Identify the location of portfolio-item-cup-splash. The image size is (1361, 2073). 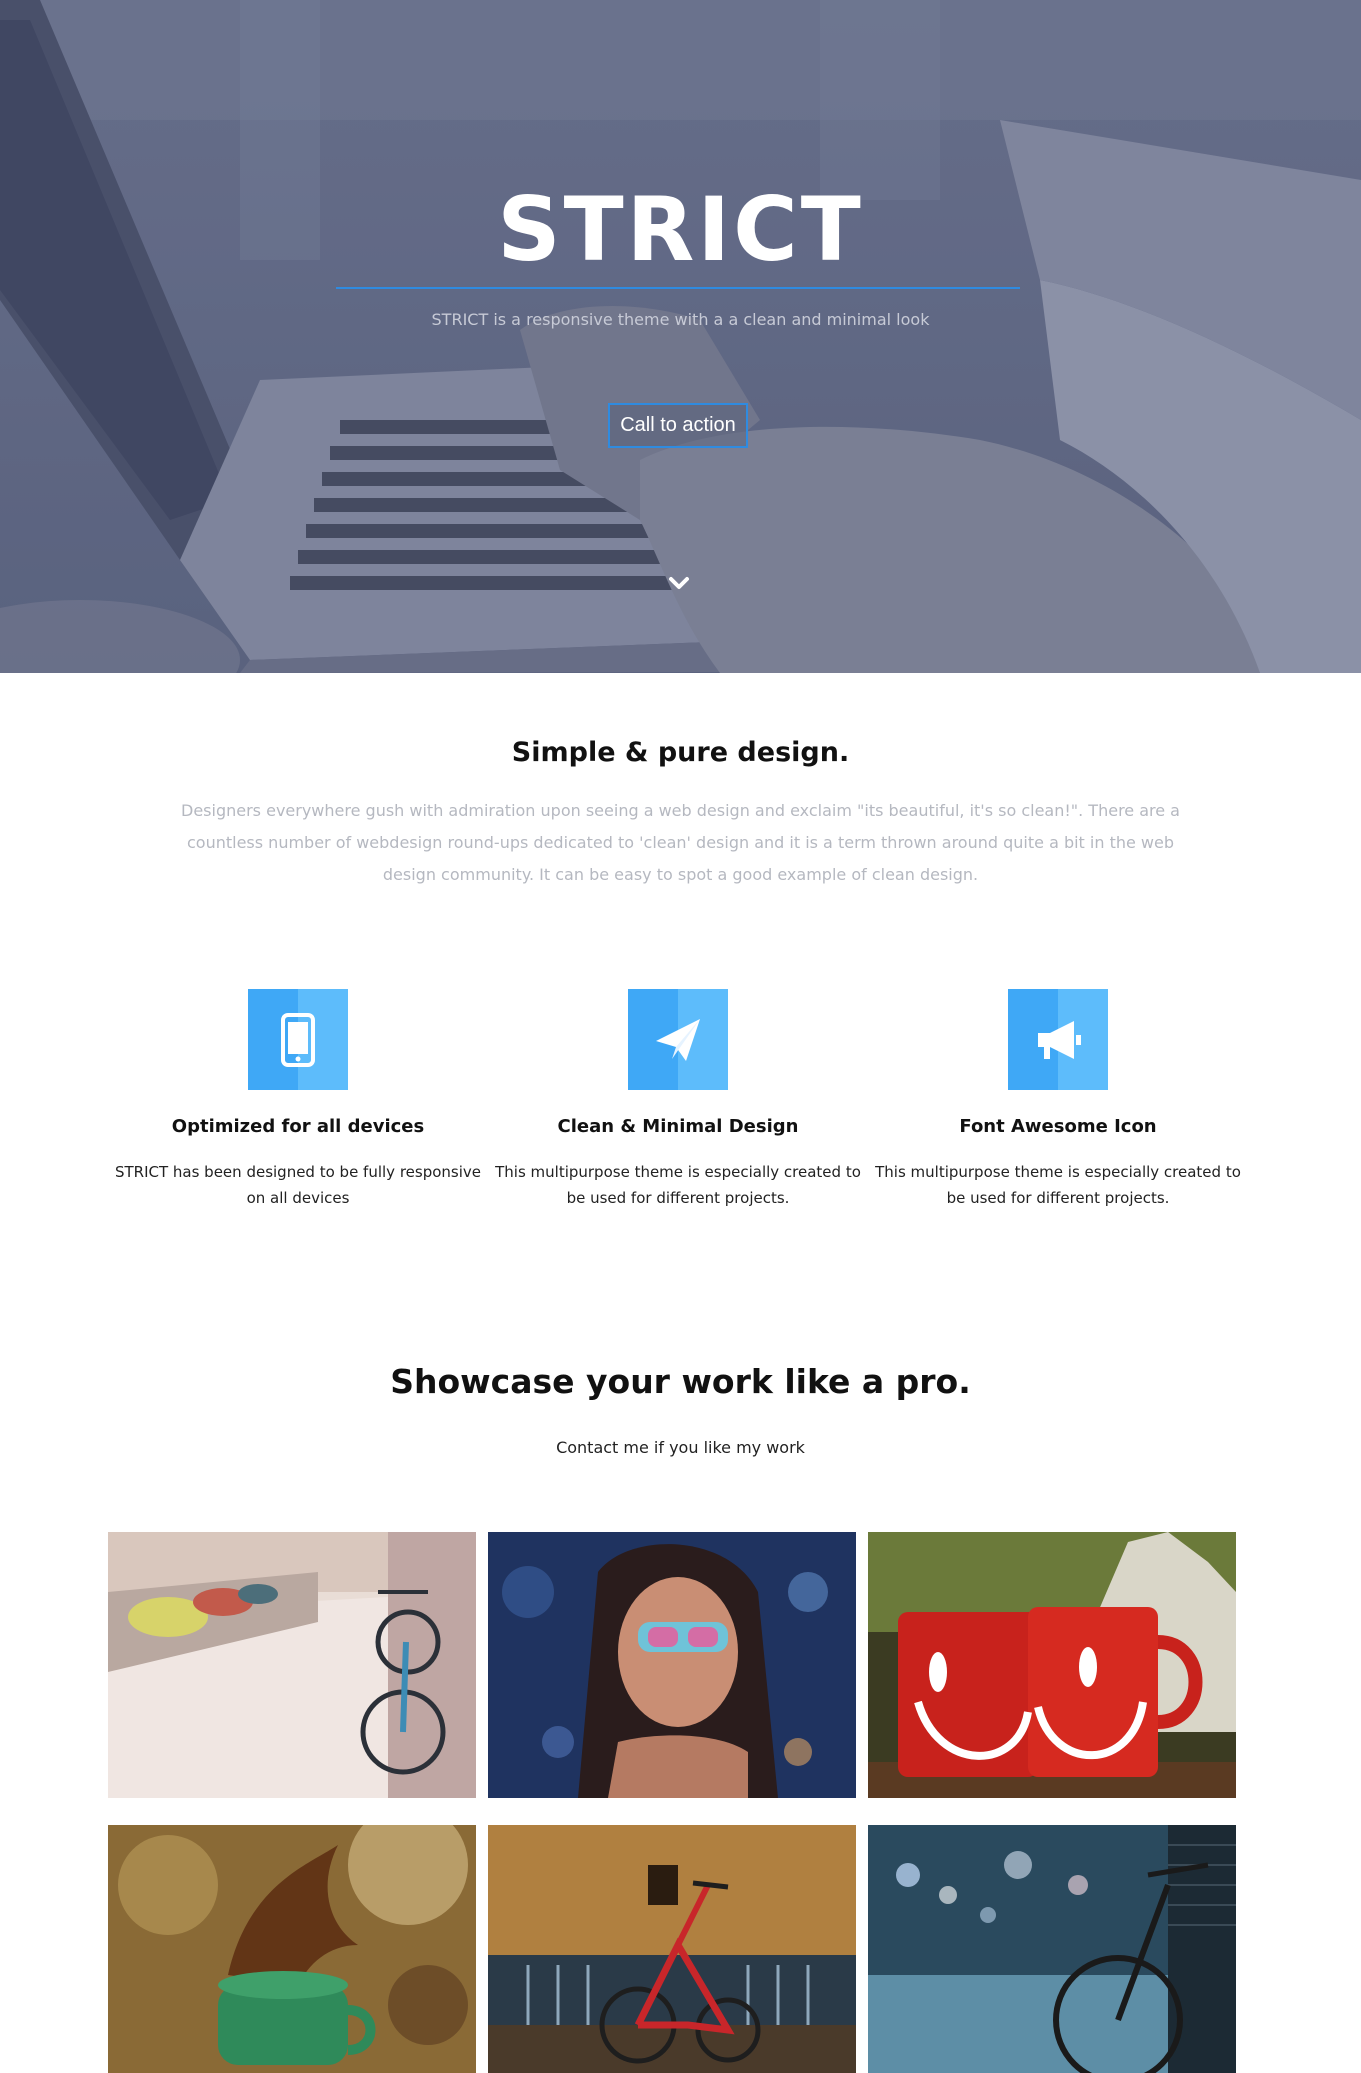
(292, 1949).